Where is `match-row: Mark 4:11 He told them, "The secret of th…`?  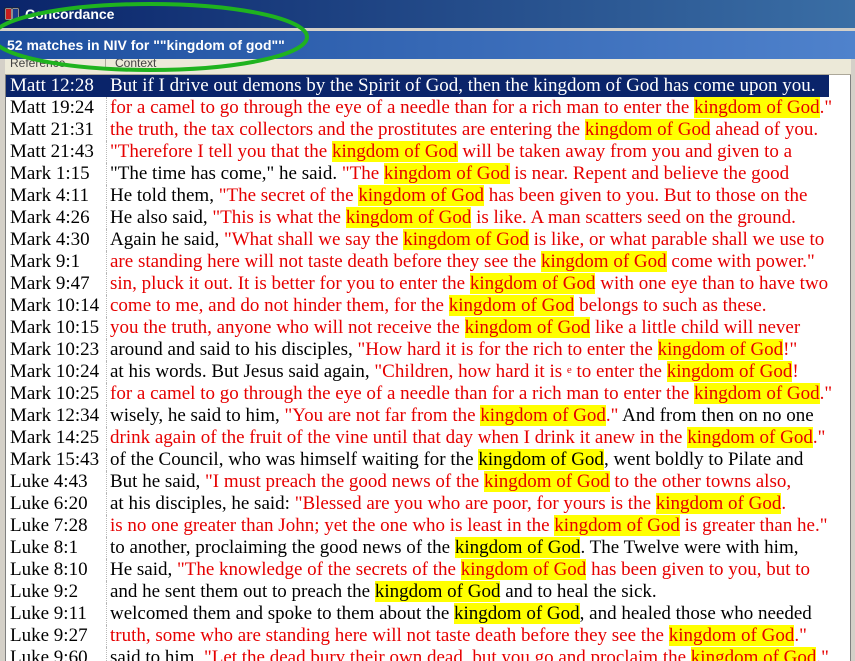 match-row: Mark 4:11 He told them, "The secret of th… is located at coordinates (428, 196).